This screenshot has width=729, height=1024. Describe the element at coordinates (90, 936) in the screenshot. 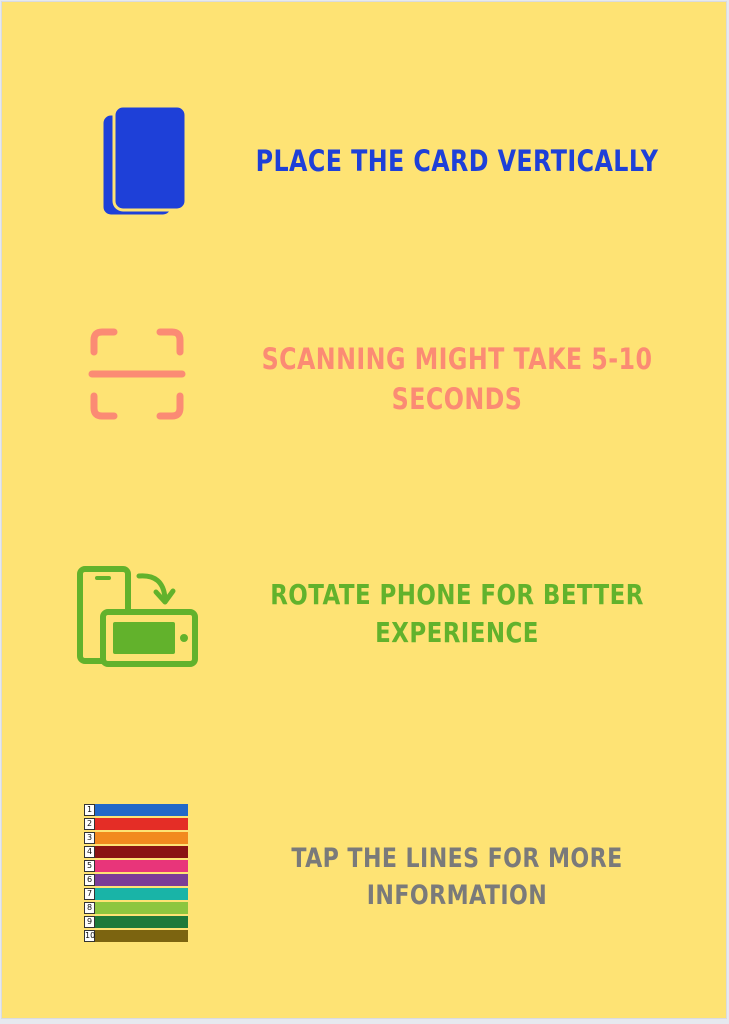

I see `legend-line-number: 10` at that location.